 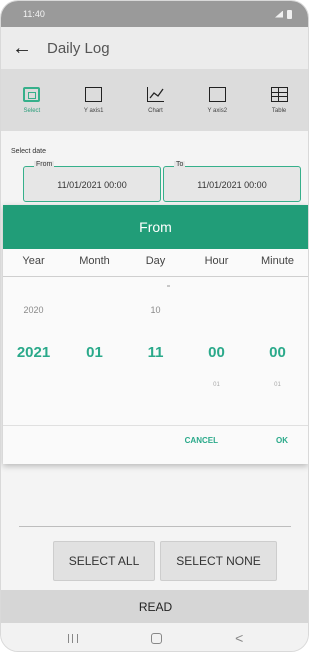 I want to click on system-nav-bar: <, so click(x=154, y=637).